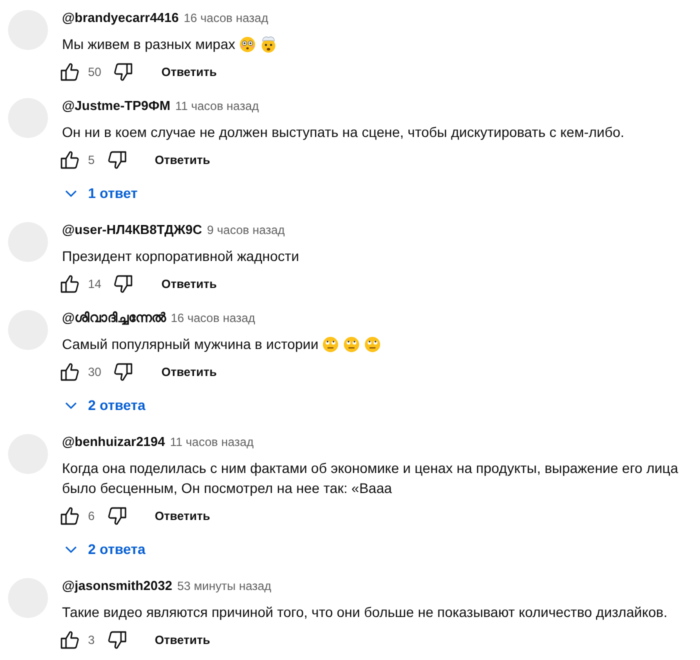 This screenshot has height=660, width=700. What do you see at coordinates (117, 585) in the screenshot?
I see `username: @jasonsmith2032` at bounding box center [117, 585].